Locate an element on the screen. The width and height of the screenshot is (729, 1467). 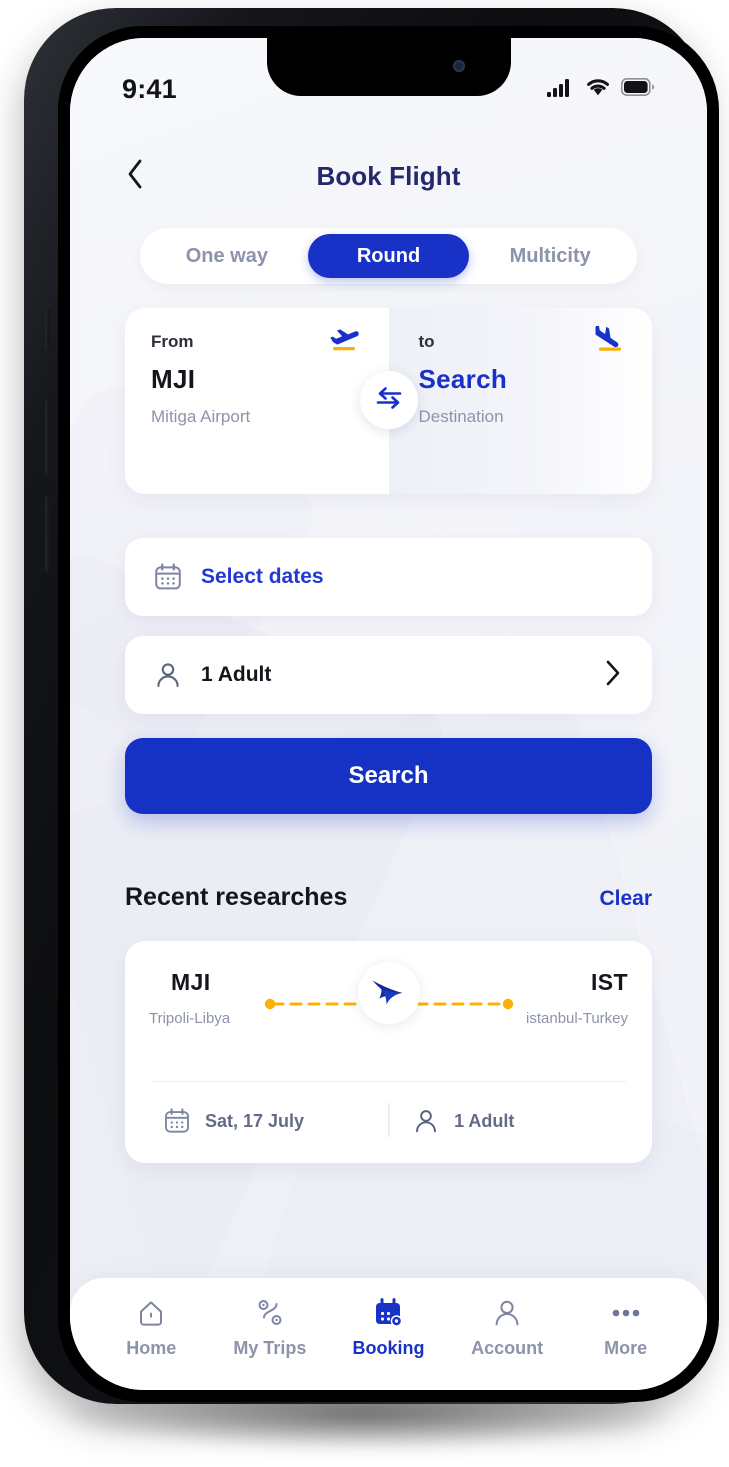
clear-recent-button: Clear is located at coordinates (625, 899).